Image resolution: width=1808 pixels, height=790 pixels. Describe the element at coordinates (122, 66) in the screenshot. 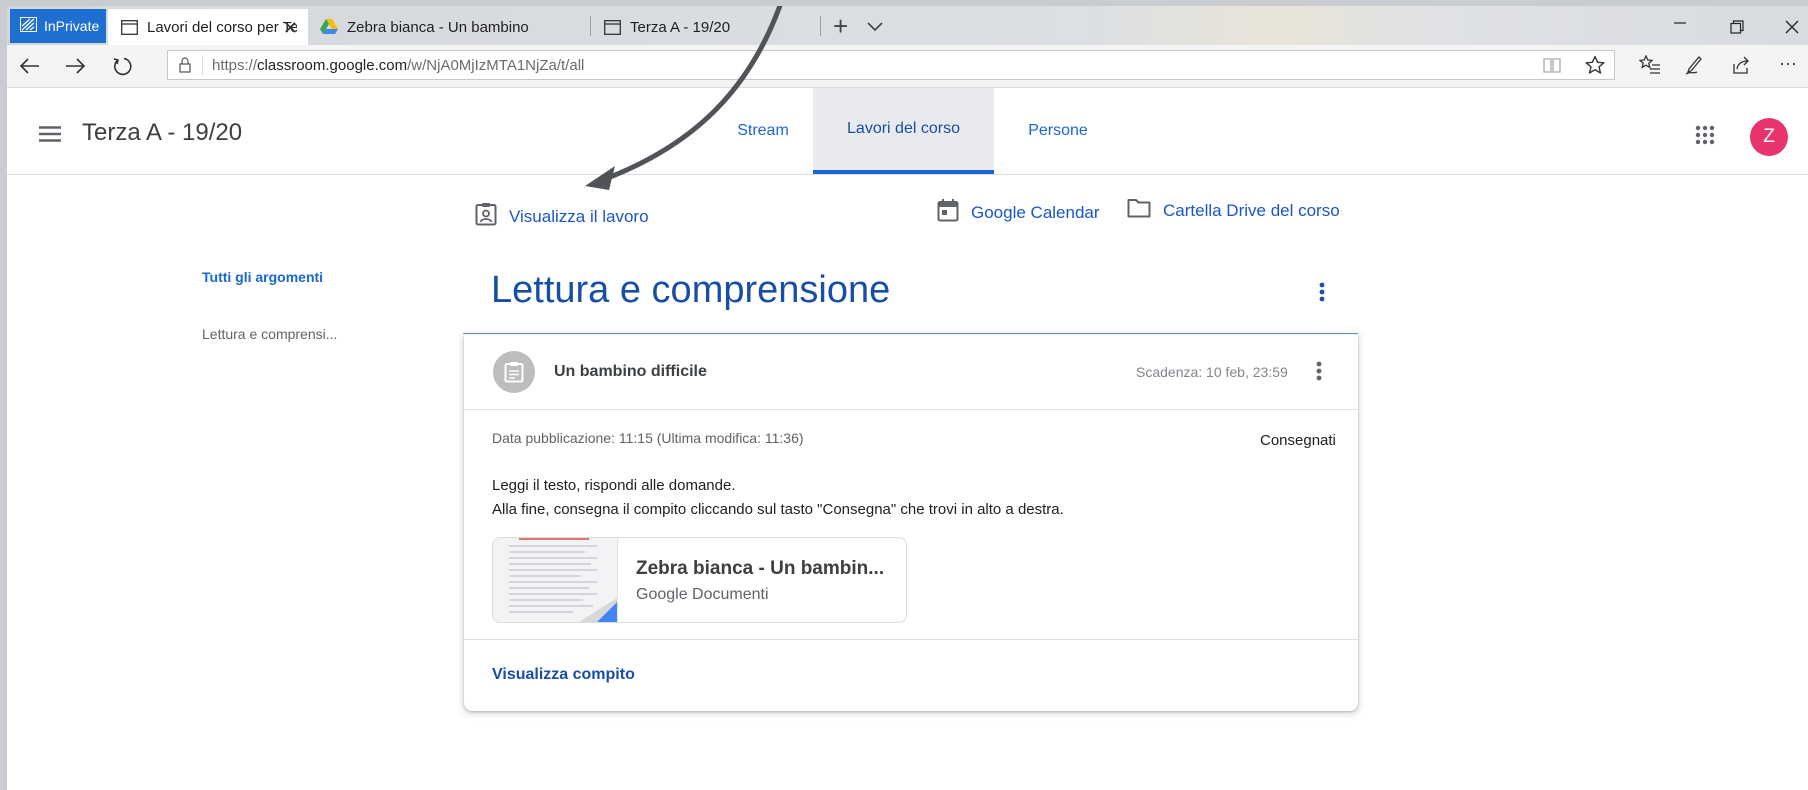

I see `refresh-icon` at that location.